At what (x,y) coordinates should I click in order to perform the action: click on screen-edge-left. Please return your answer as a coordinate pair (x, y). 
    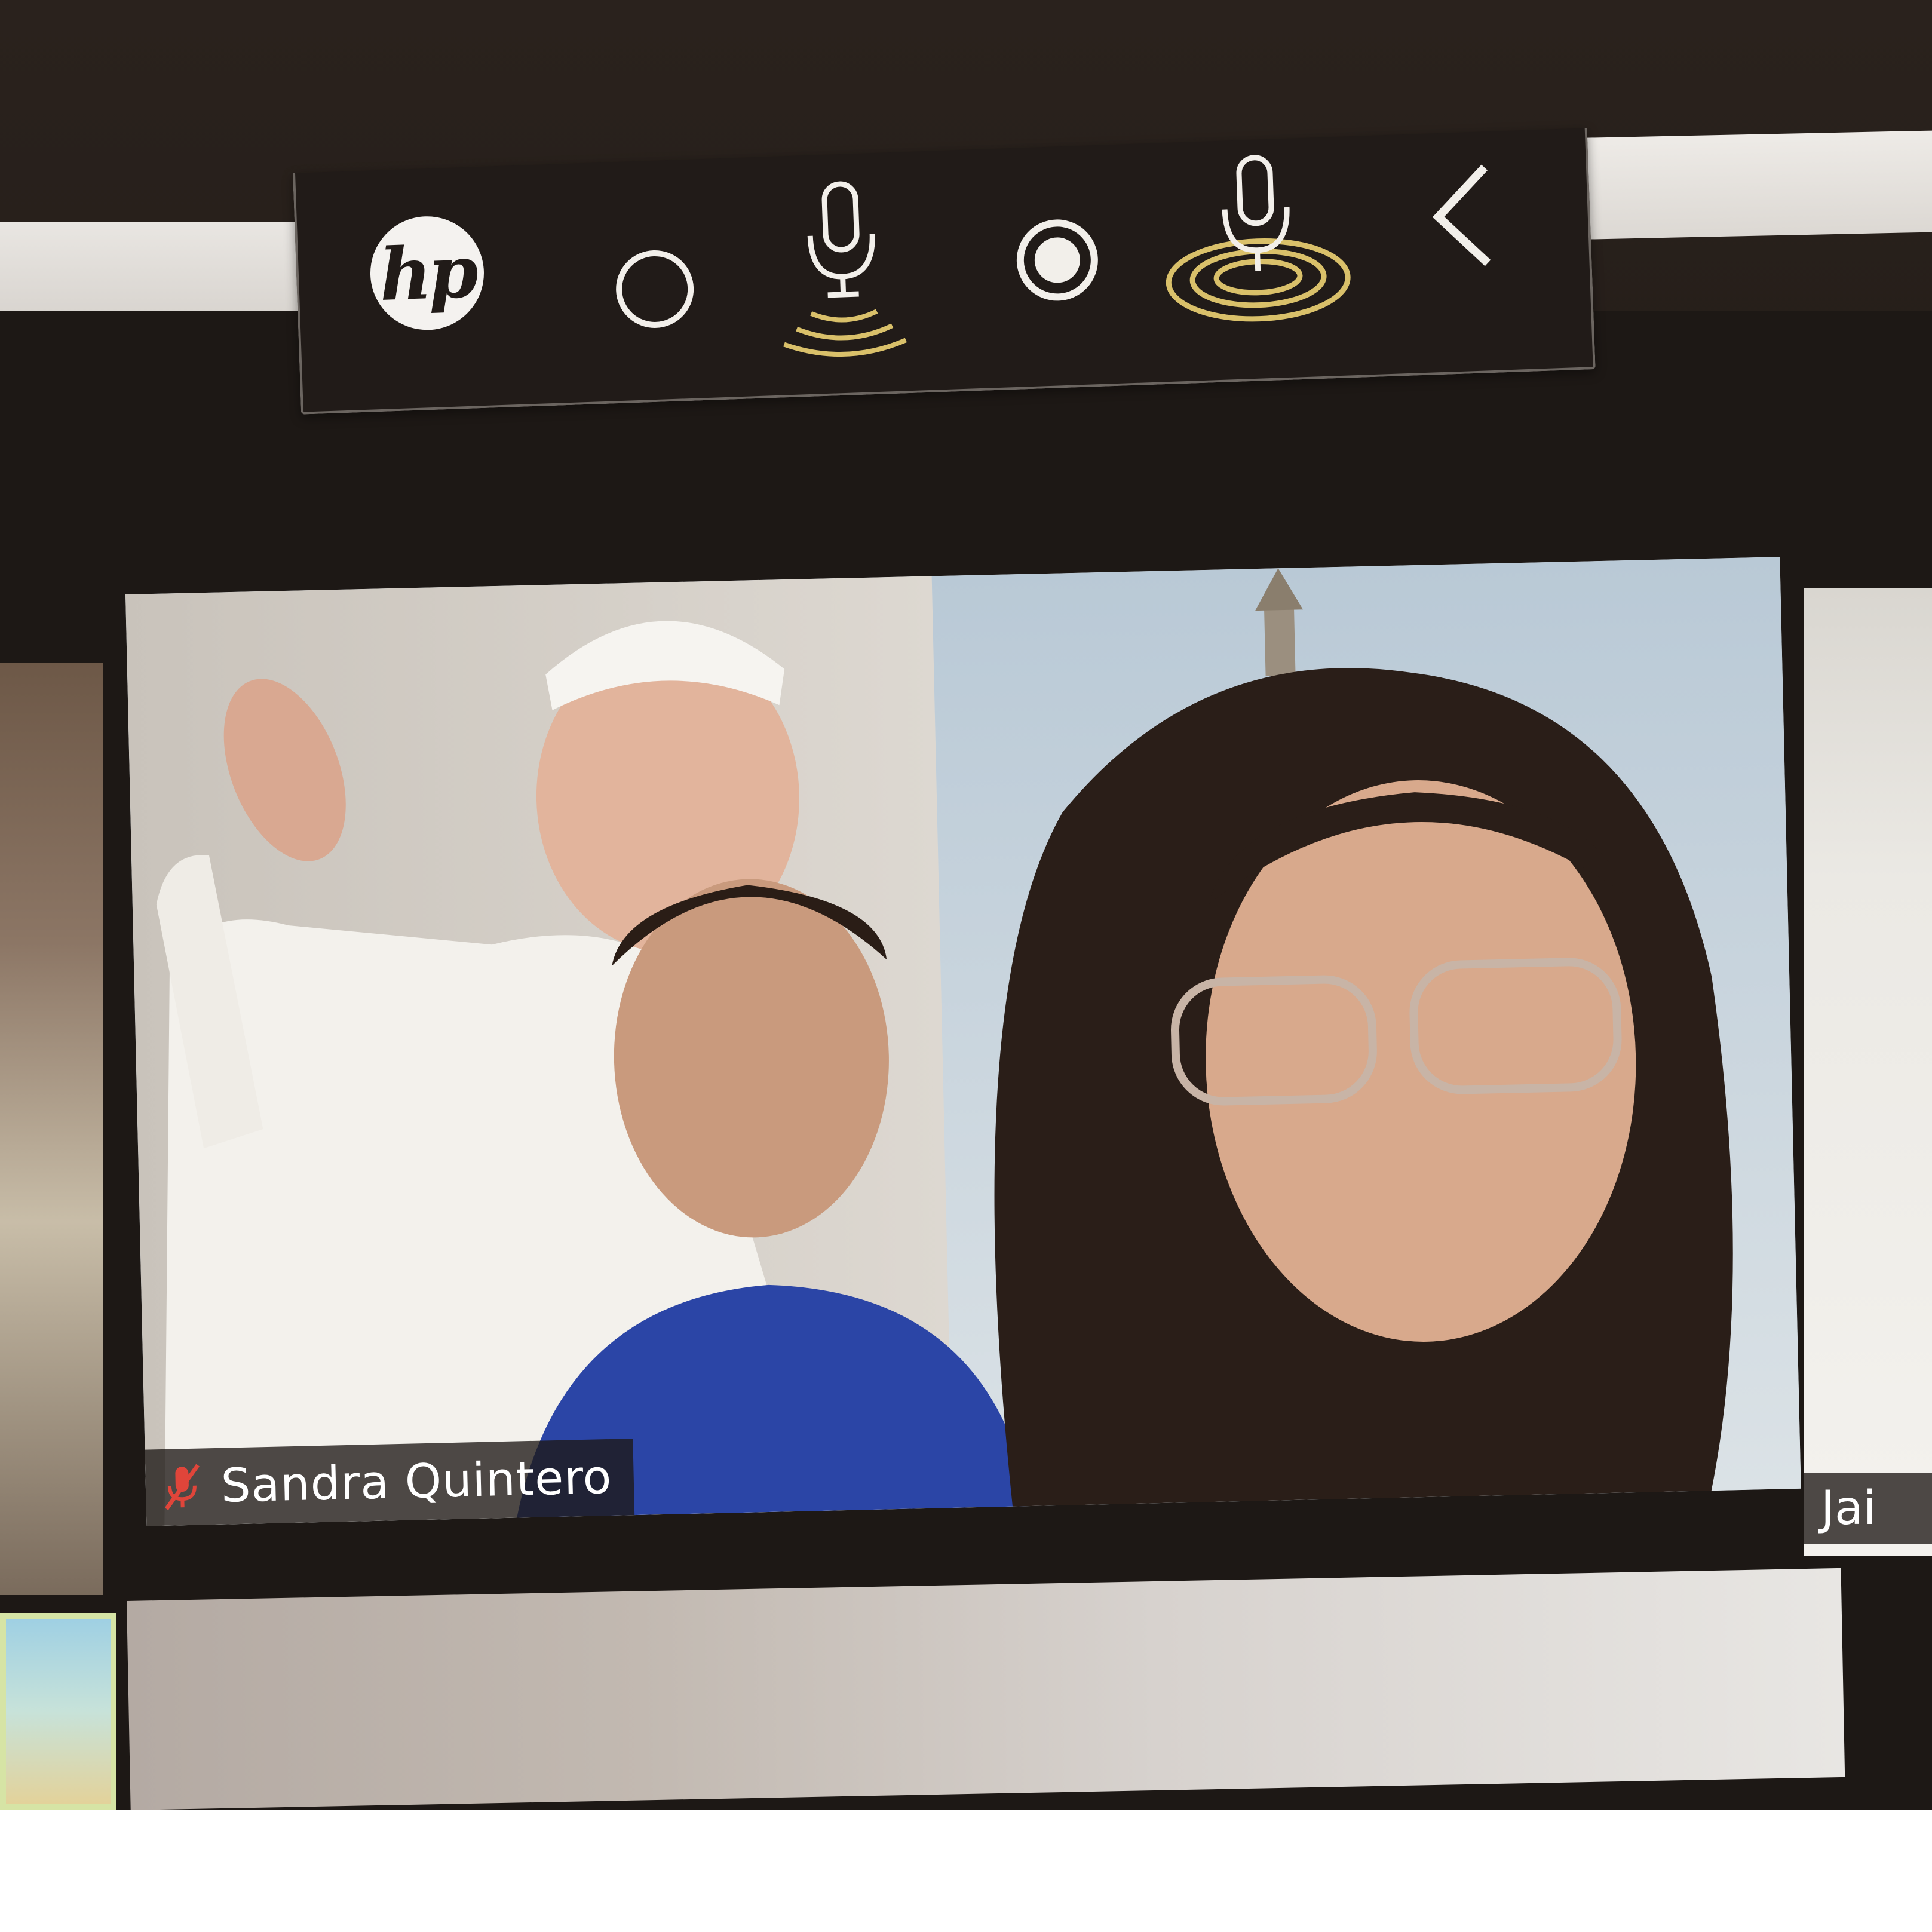
    Looking at the image, I should click on (149, 267).